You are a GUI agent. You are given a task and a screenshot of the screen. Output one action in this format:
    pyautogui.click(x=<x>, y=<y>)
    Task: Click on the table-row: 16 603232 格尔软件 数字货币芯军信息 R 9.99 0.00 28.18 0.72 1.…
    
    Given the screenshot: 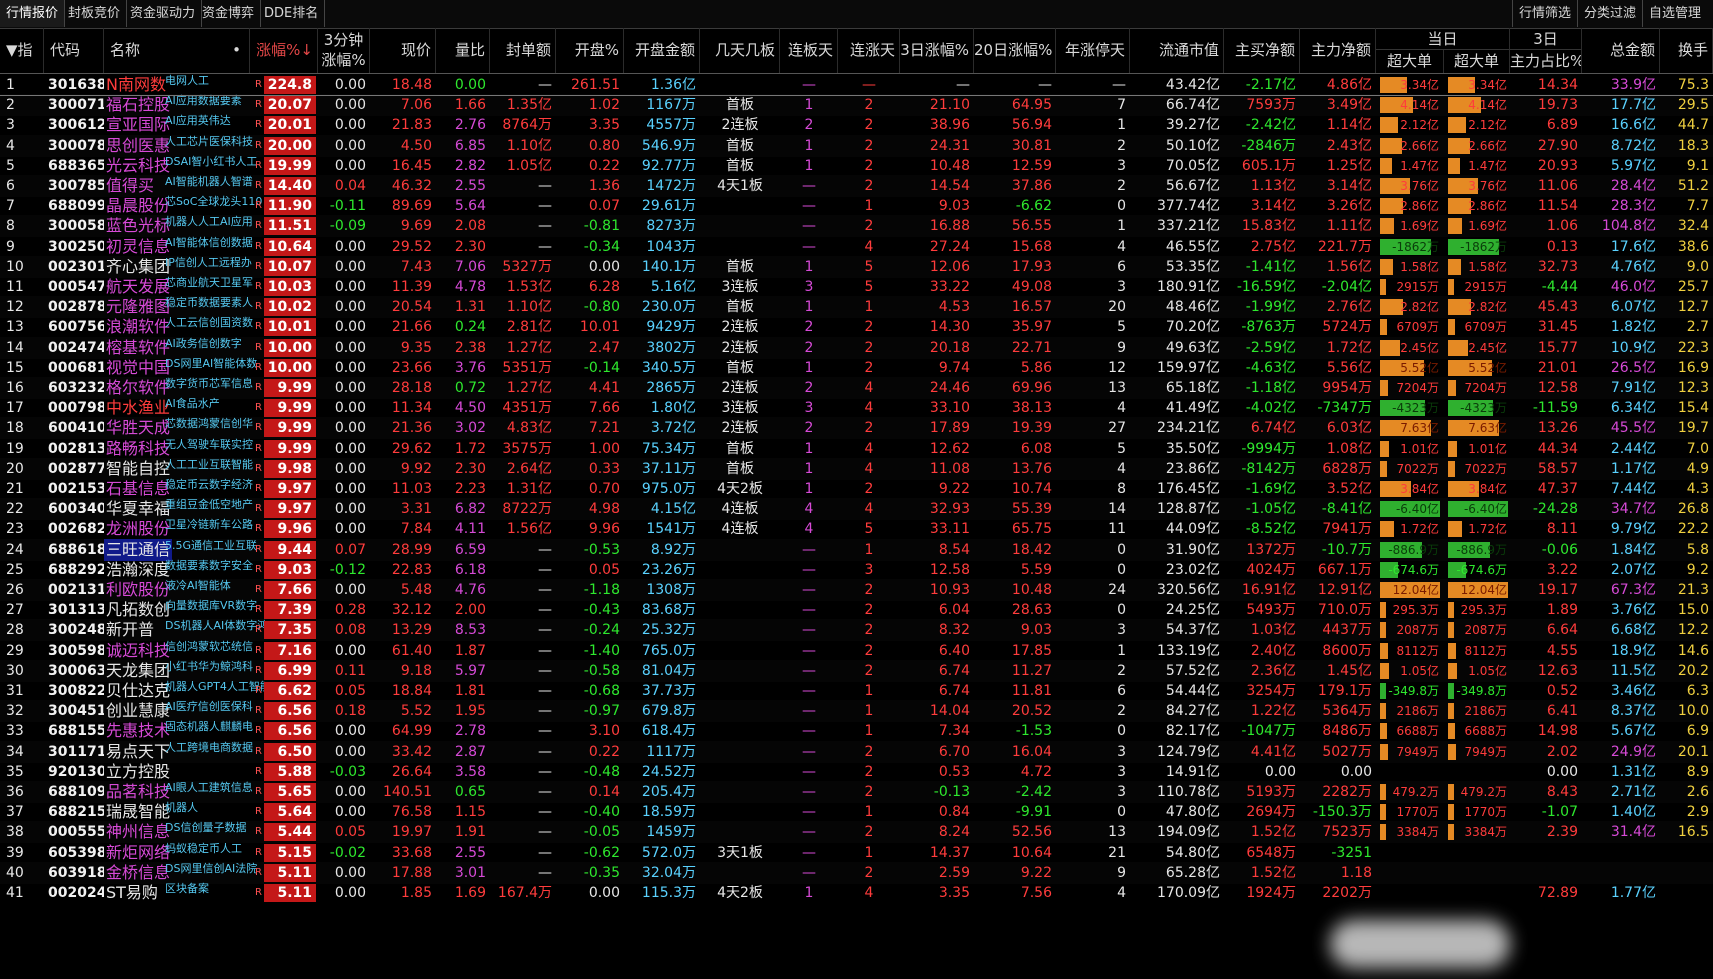 What is the action you would take?
    pyautogui.click(x=856, y=388)
    